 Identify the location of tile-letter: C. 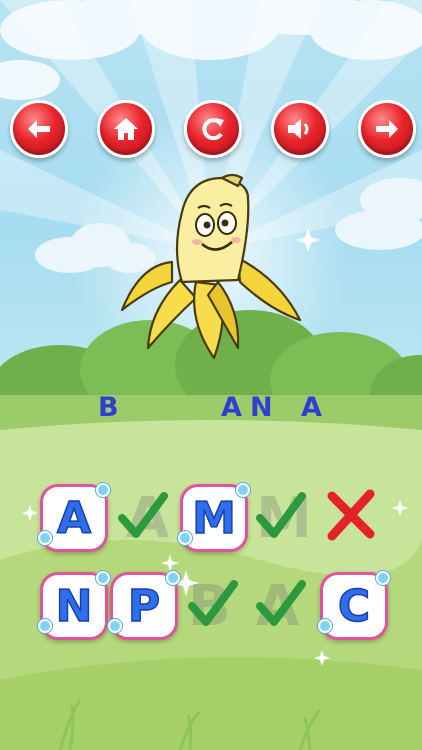
(354, 606).